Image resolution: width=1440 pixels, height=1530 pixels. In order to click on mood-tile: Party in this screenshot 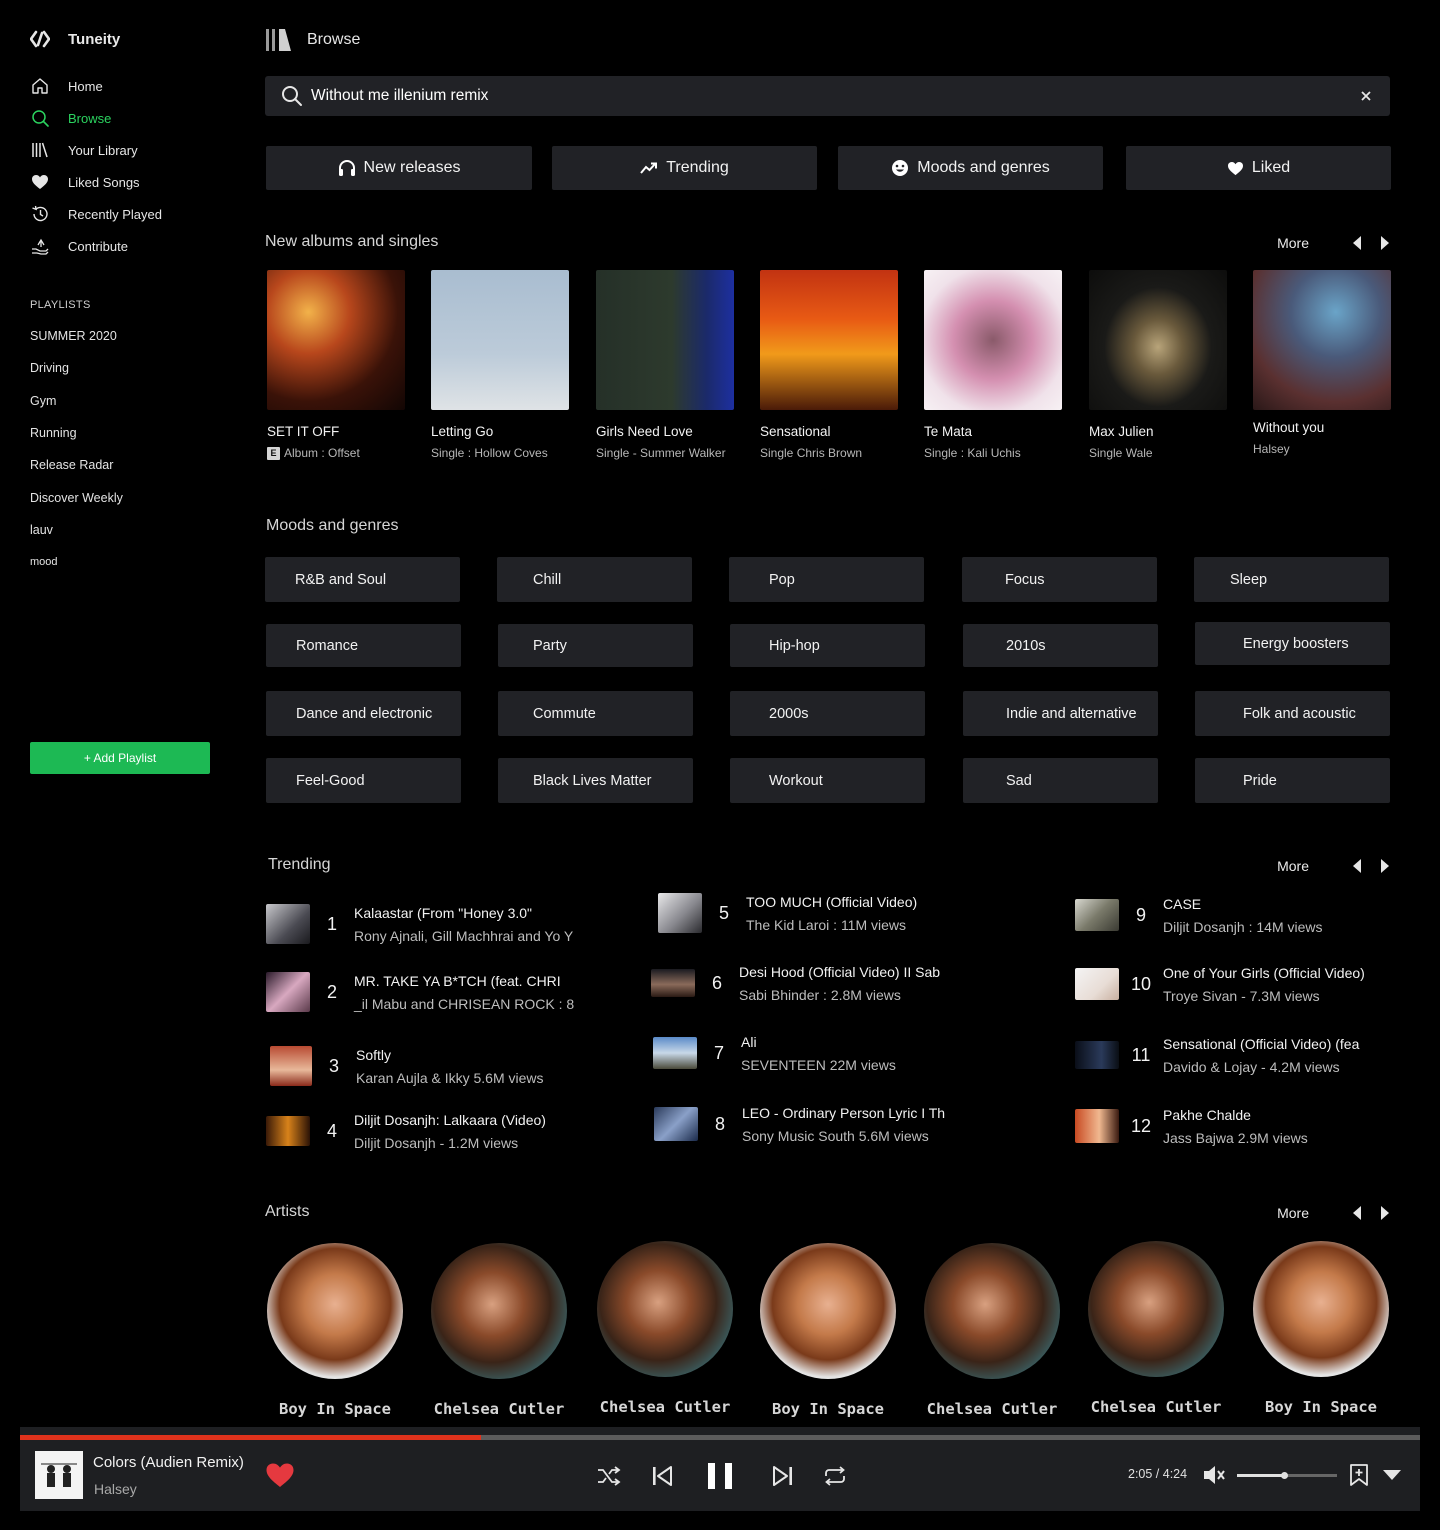, I will do `click(595, 645)`.